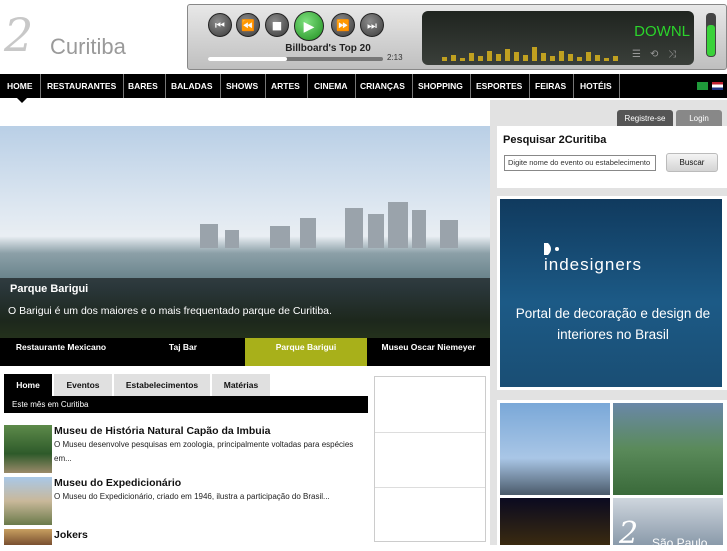 The width and height of the screenshot is (727, 551). Describe the element at coordinates (220, 25) in the screenshot. I see `prev-icon: ⏮` at that location.